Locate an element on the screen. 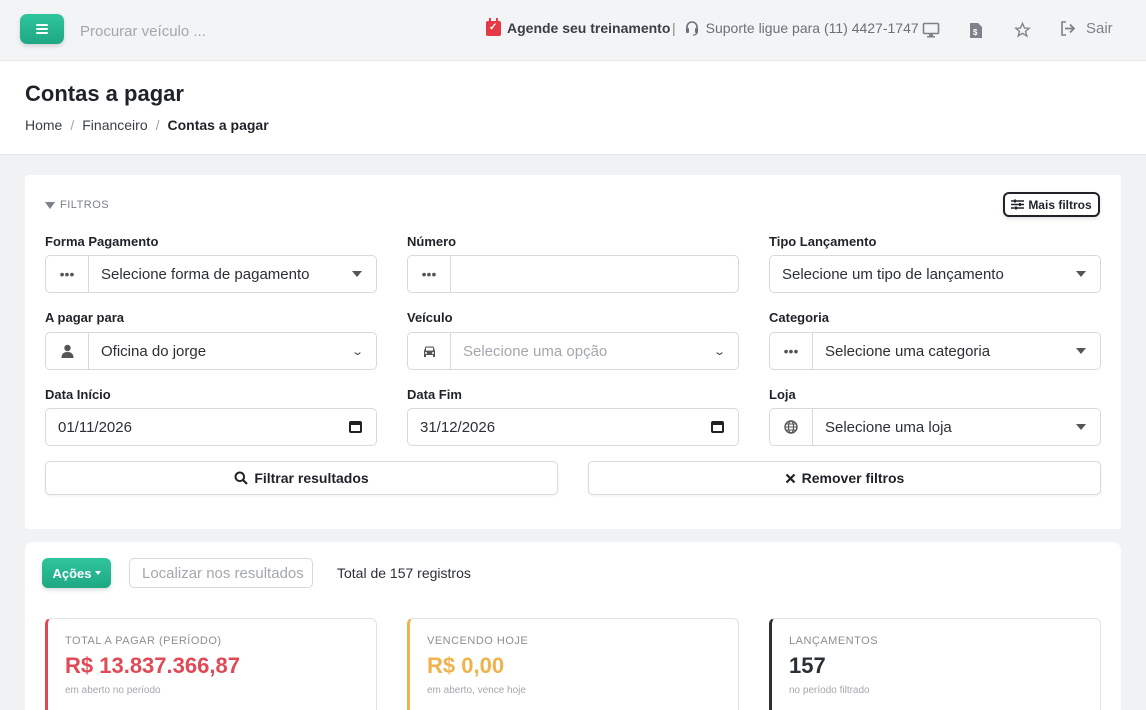 The width and height of the screenshot is (1146, 710). remove-filters-label: Remover filtros is located at coordinates (853, 478).